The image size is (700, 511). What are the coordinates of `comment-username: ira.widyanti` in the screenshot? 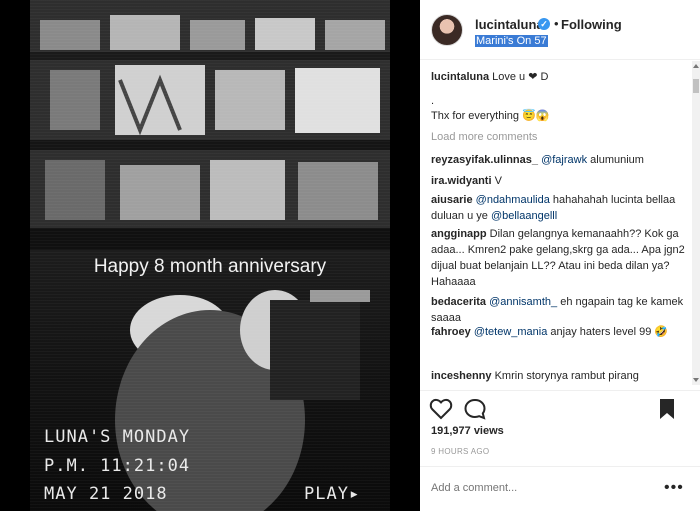 It's located at (461, 181).